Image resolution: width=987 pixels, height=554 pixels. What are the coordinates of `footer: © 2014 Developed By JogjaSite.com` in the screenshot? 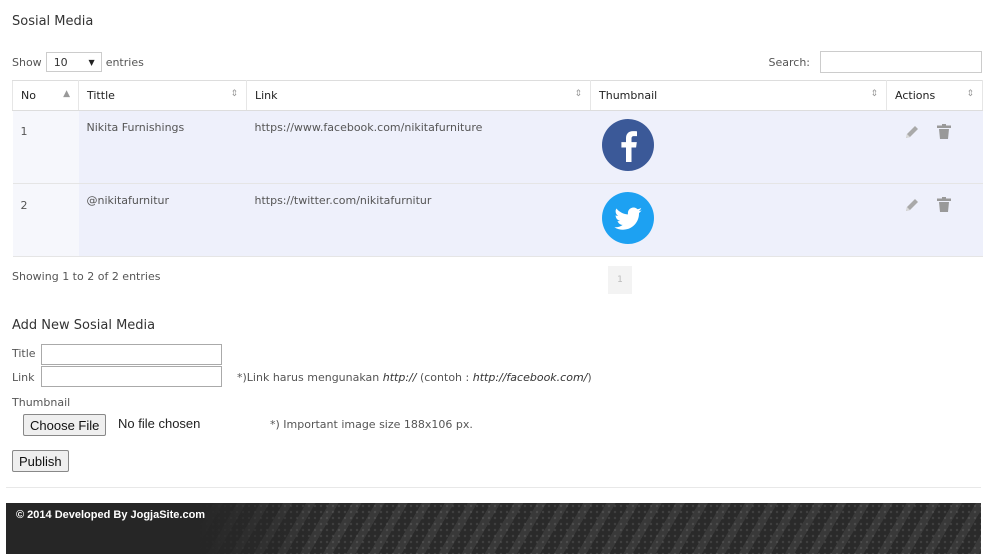 It's located at (493, 528).